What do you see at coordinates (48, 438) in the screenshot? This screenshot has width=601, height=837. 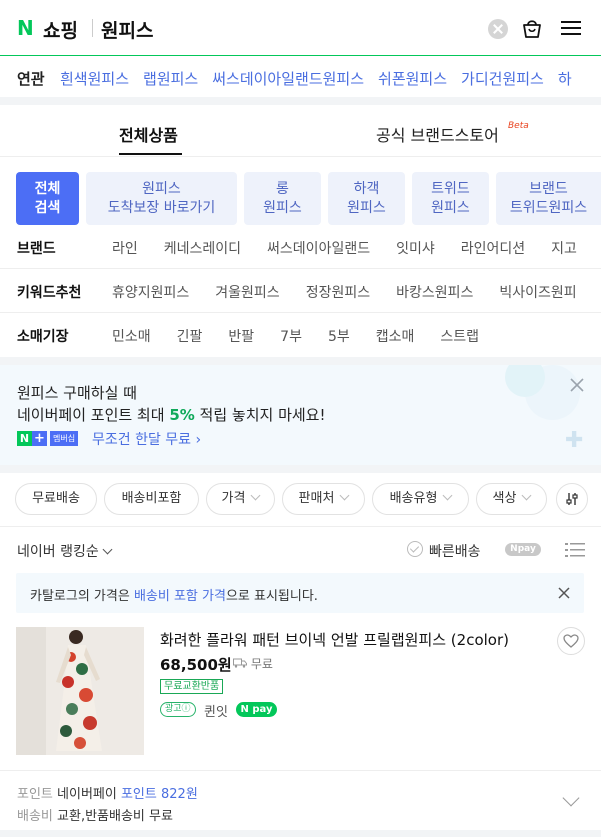 I see `npay-membership-badge: N + 멤버십` at bounding box center [48, 438].